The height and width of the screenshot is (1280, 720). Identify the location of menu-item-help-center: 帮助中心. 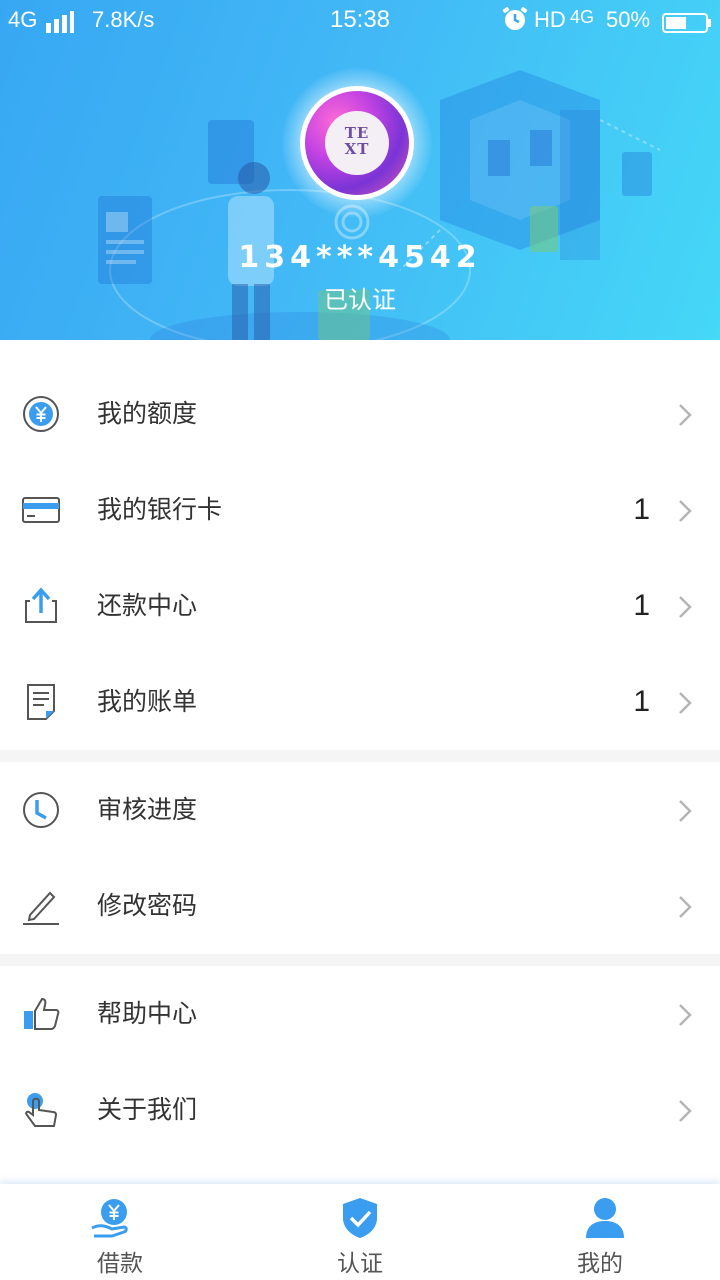
(360, 1014).